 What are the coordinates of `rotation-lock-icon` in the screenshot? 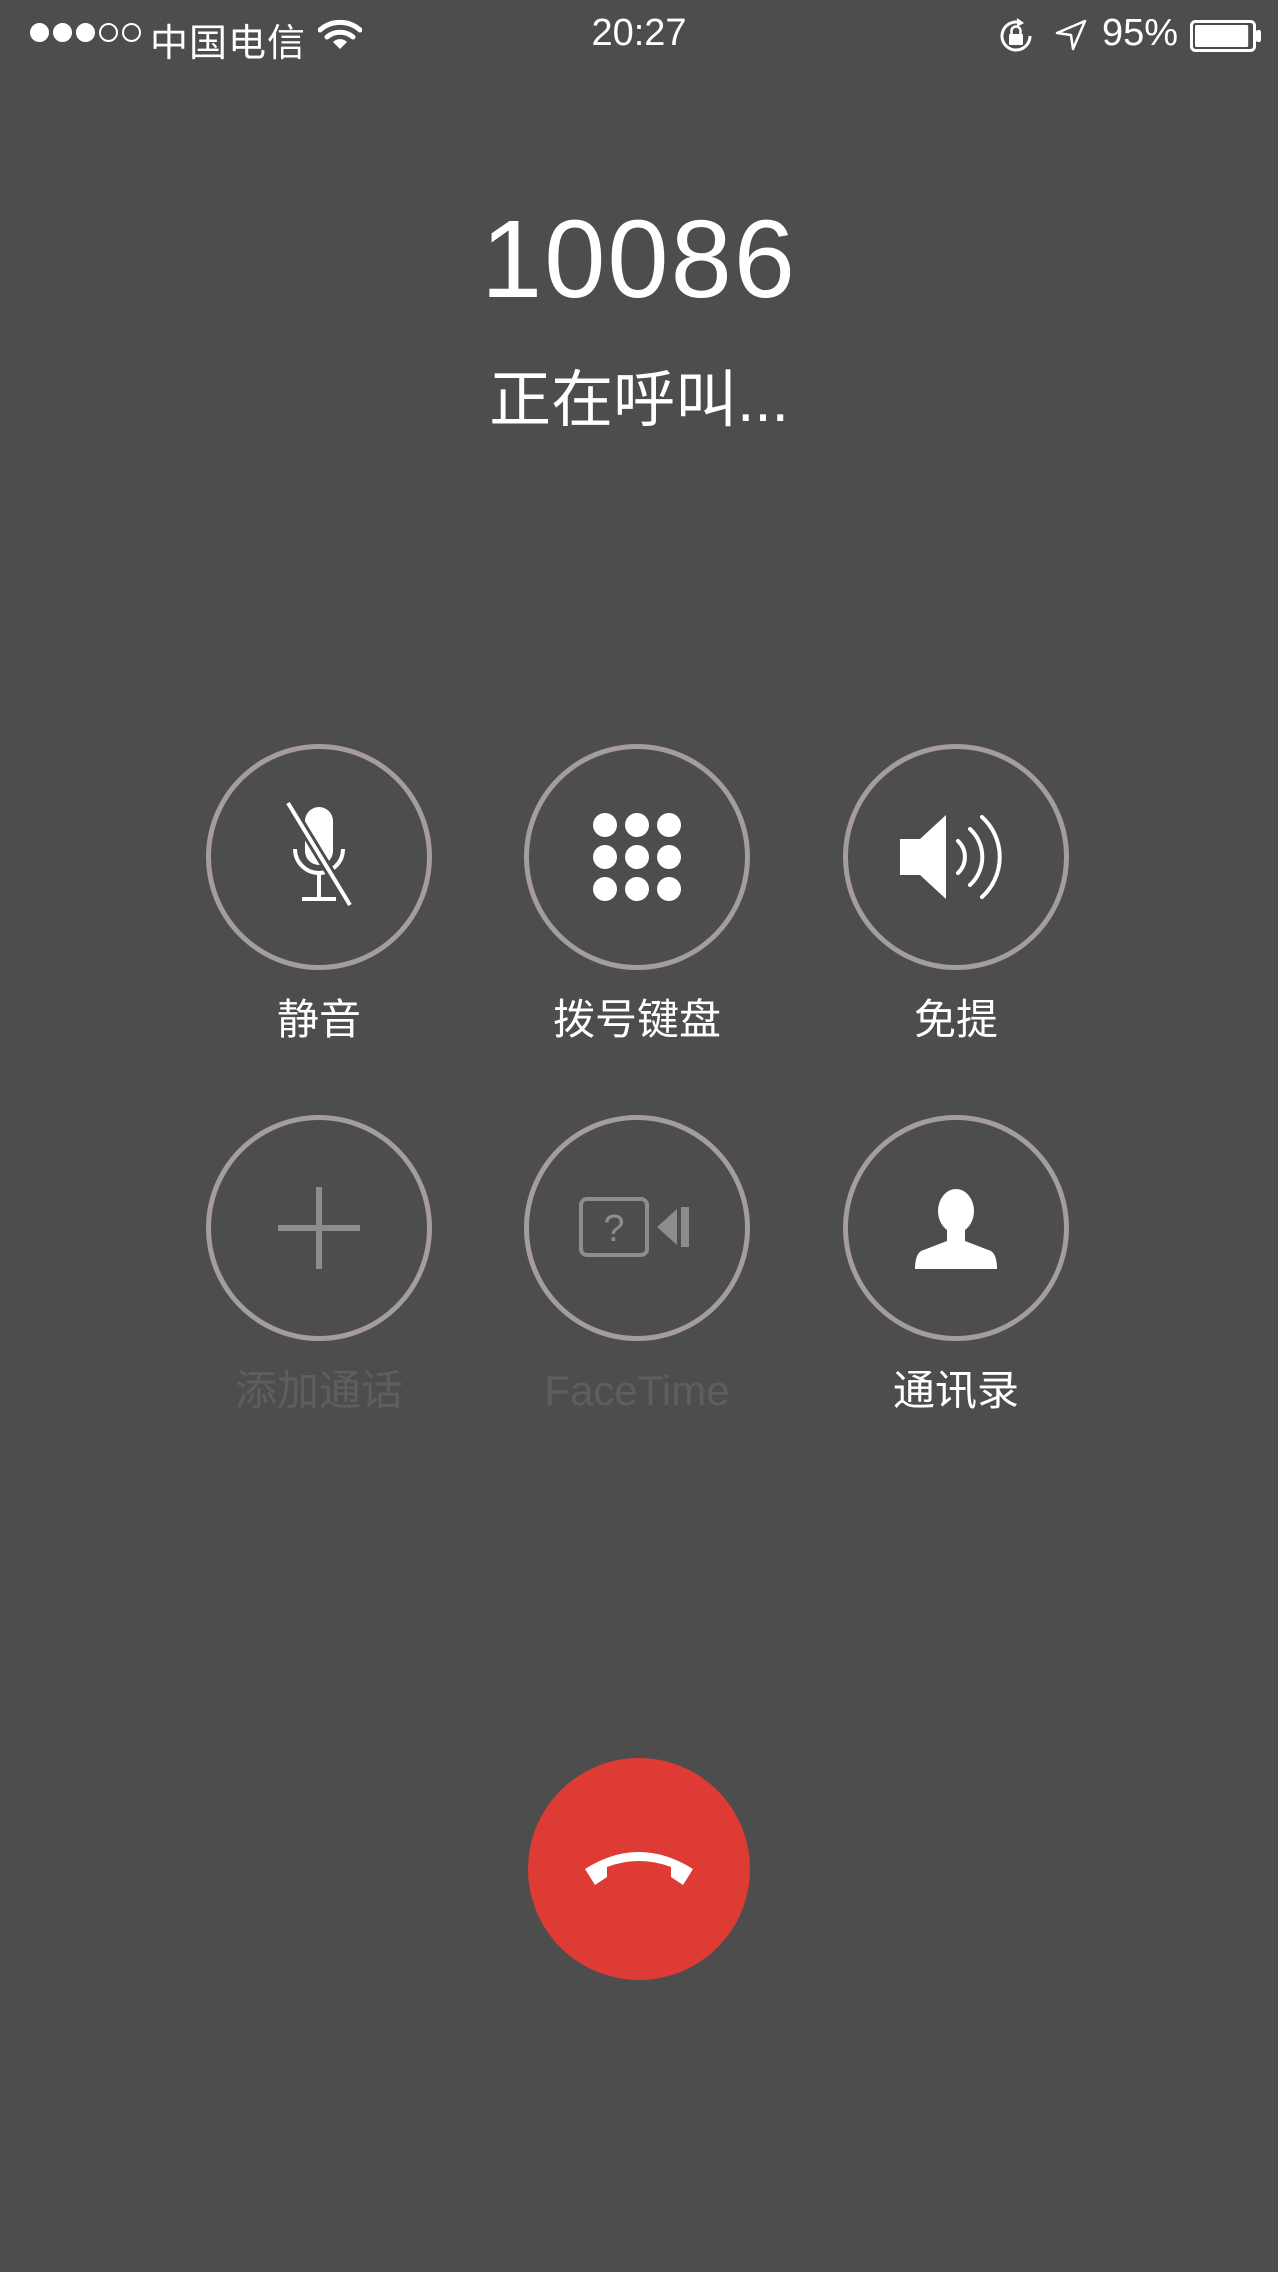 It's located at (1016, 35).